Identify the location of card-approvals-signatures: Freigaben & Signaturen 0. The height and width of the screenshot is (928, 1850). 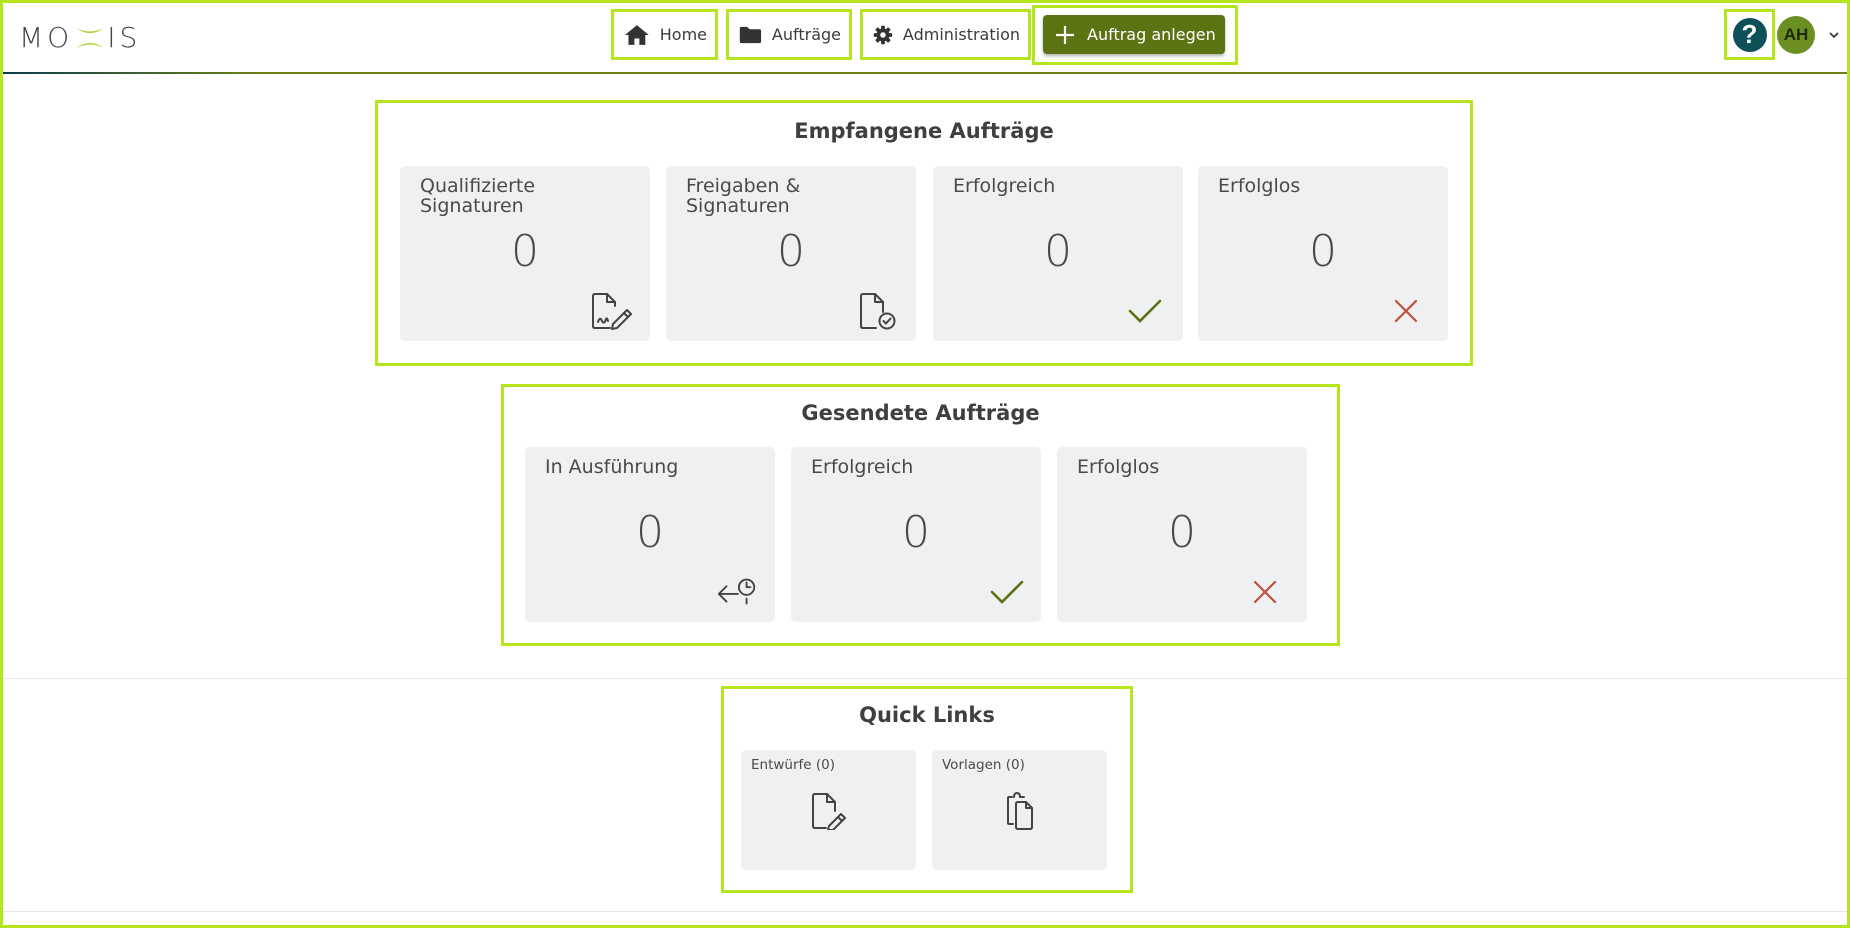
(791, 253).